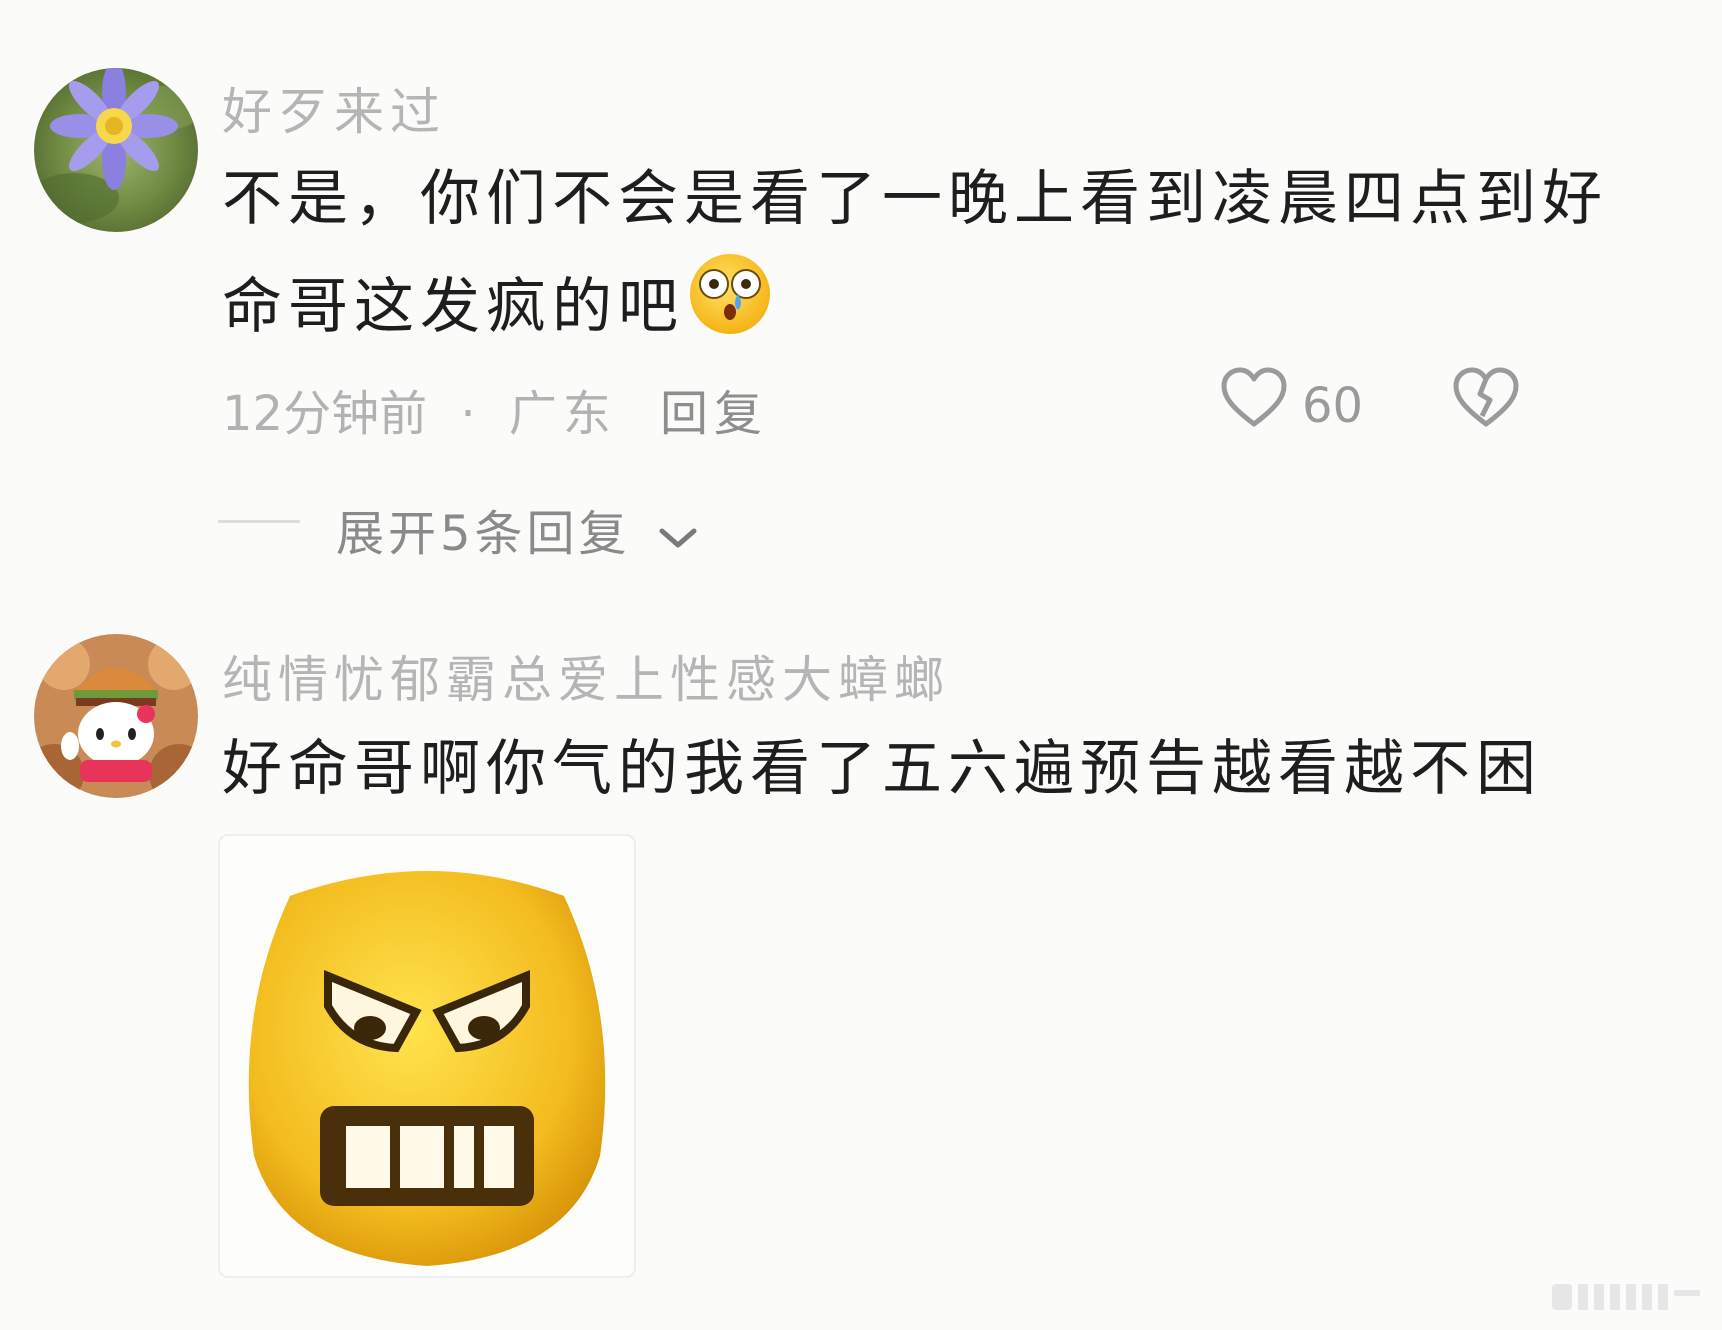 The height and width of the screenshot is (1330, 1722). Describe the element at coordinates (334, 108) in the screenshot. I see `username: 好歹来过` at that location.